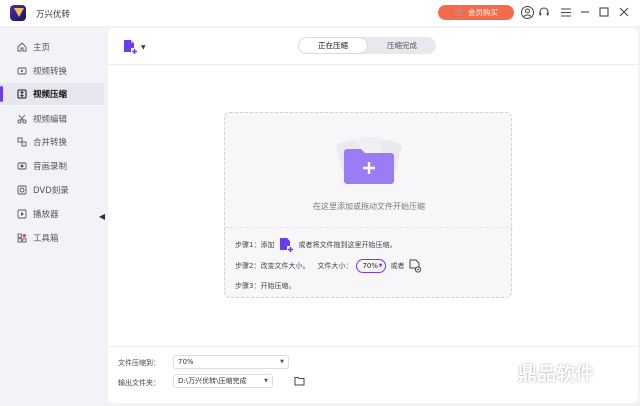 The width and height of the screenshot is (640, 406). Describe the element at coordinates (544, 12) in the screenshot. I see `headset-support-icon` at that location.